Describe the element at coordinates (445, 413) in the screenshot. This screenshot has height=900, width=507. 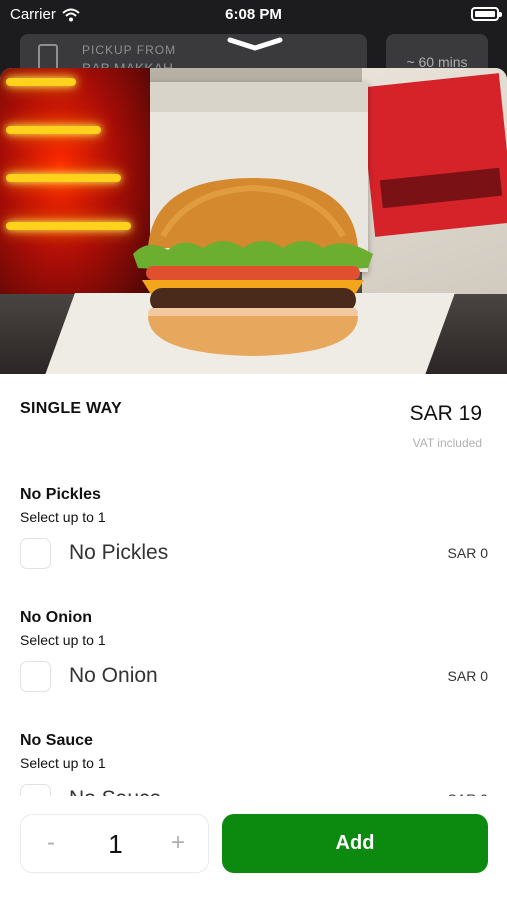
I see `item-price: SAR 19` at that location.